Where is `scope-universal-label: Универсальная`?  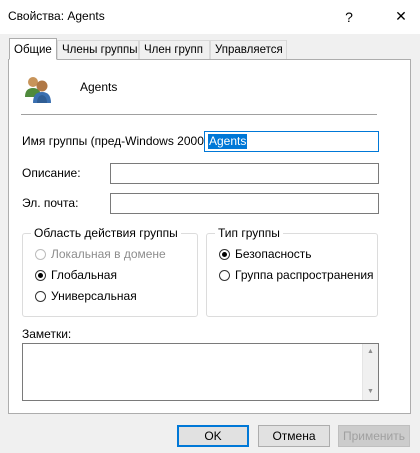
scope-universal-label: Универсальная is located at coordinates (94, 296).